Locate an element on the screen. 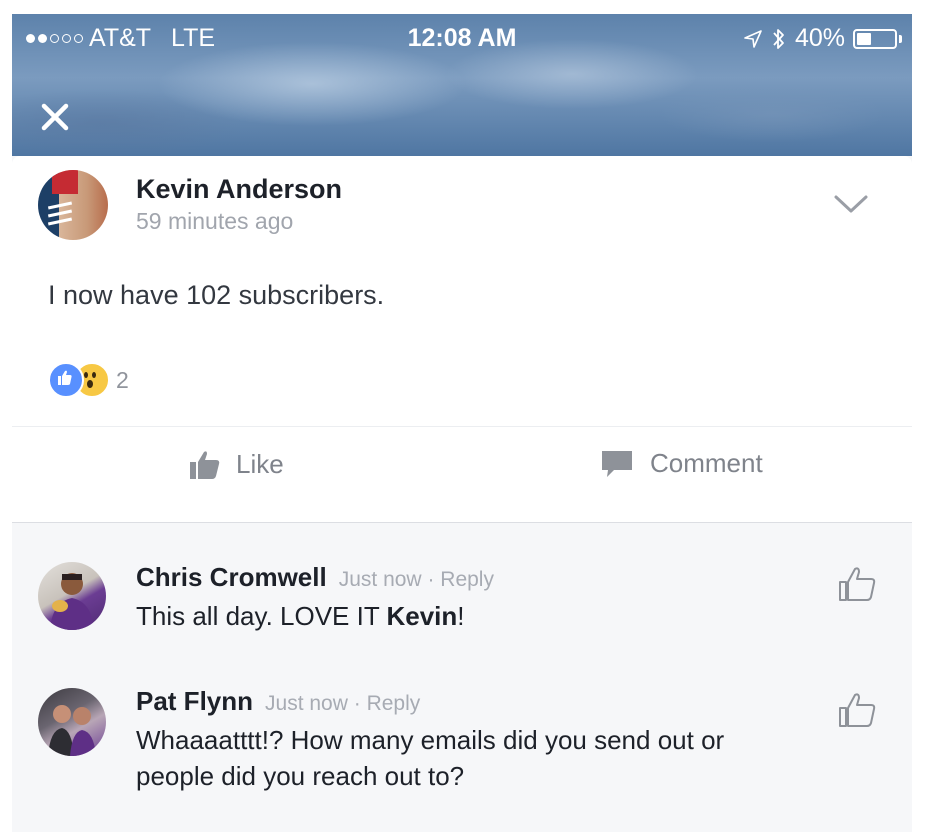 The image size is (928, 832). reactions-summary: 2 is located at coordinates (88, 380).